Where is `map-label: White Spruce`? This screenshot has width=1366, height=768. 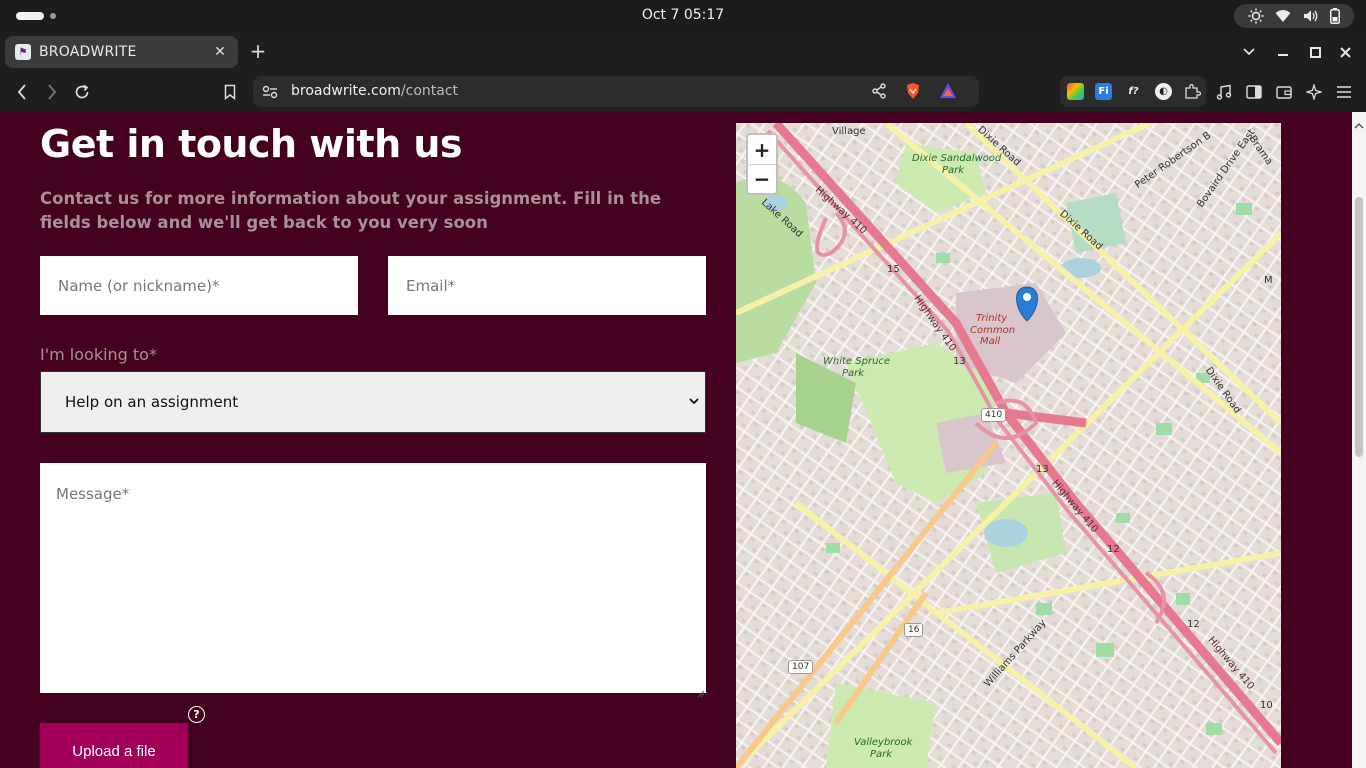 map-label: White Spruce is located at coordinates (857, 361).